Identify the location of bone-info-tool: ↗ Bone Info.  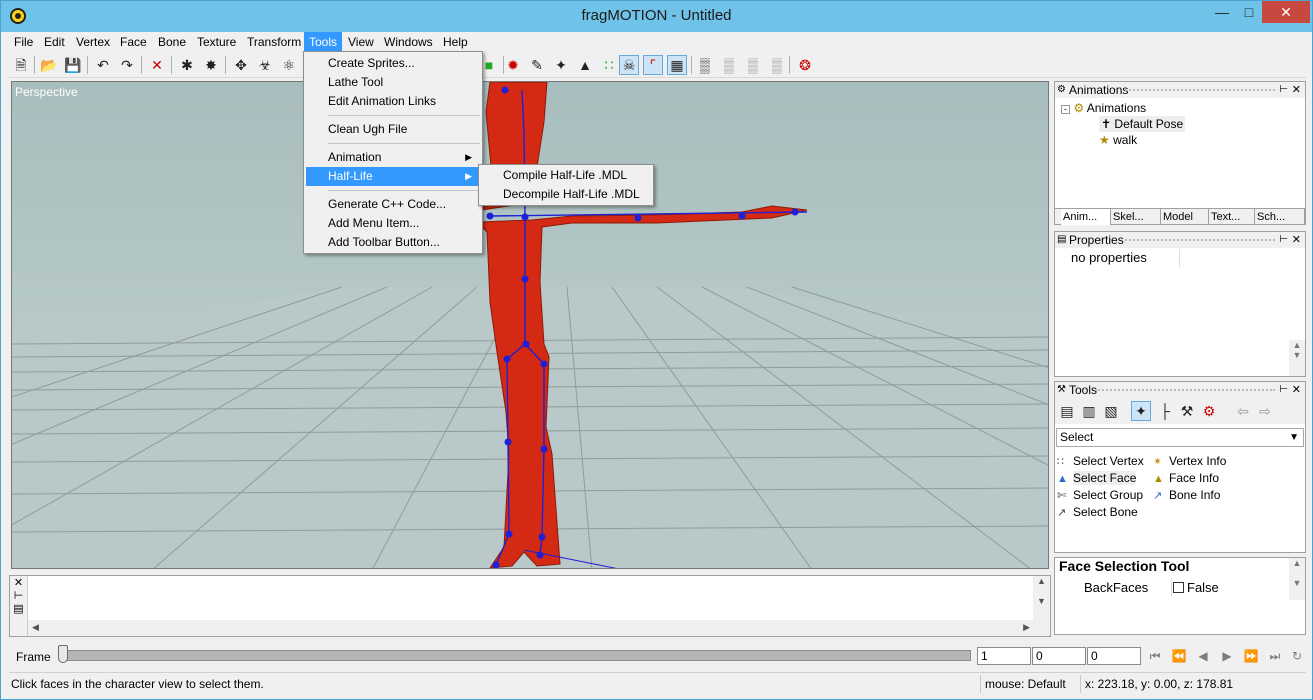
(1186, 495).